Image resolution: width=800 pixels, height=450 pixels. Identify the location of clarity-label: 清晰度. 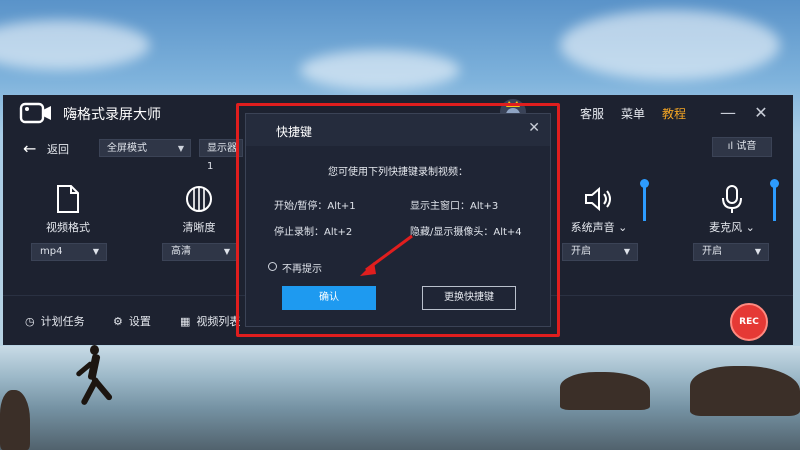
(199, 227).